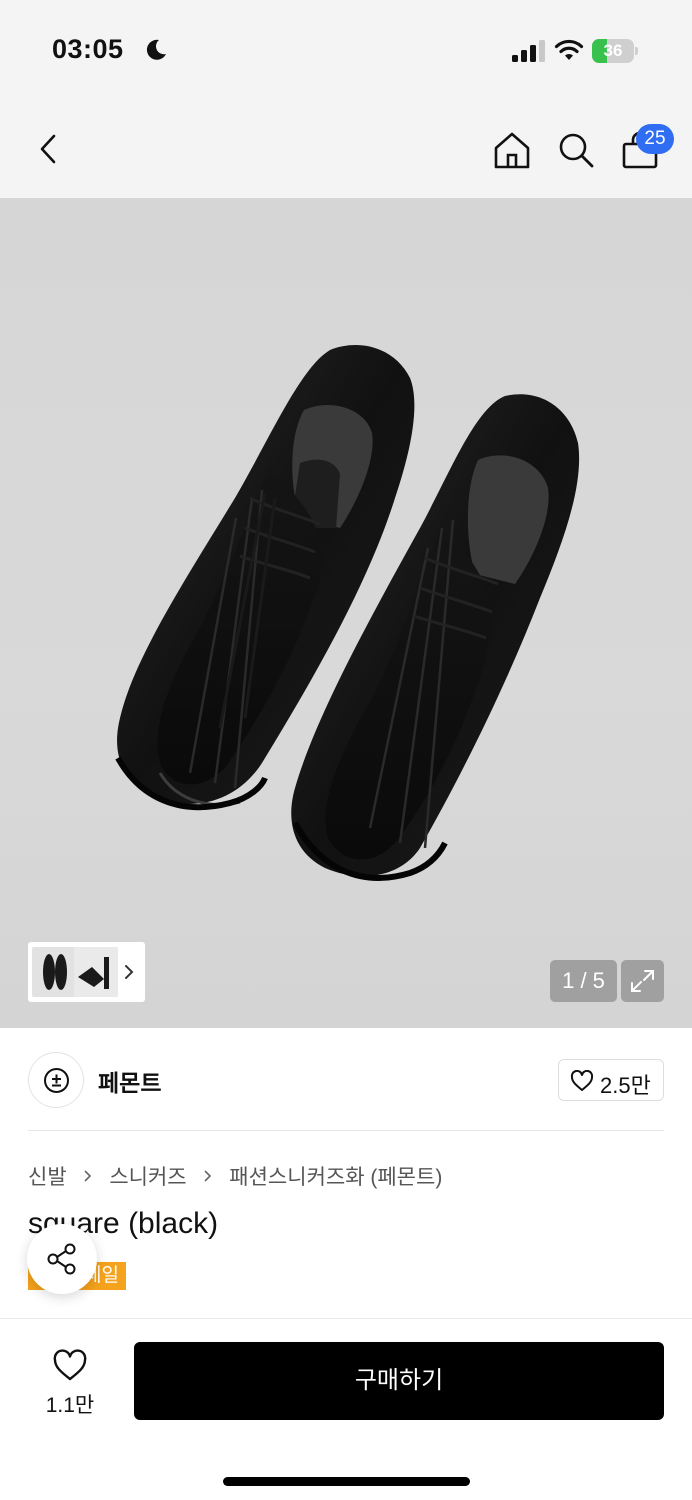  What do you see at coordinates (50, 149) in the screenshot?
I see `back-arrow-icon` at bounding box center [50, 149].